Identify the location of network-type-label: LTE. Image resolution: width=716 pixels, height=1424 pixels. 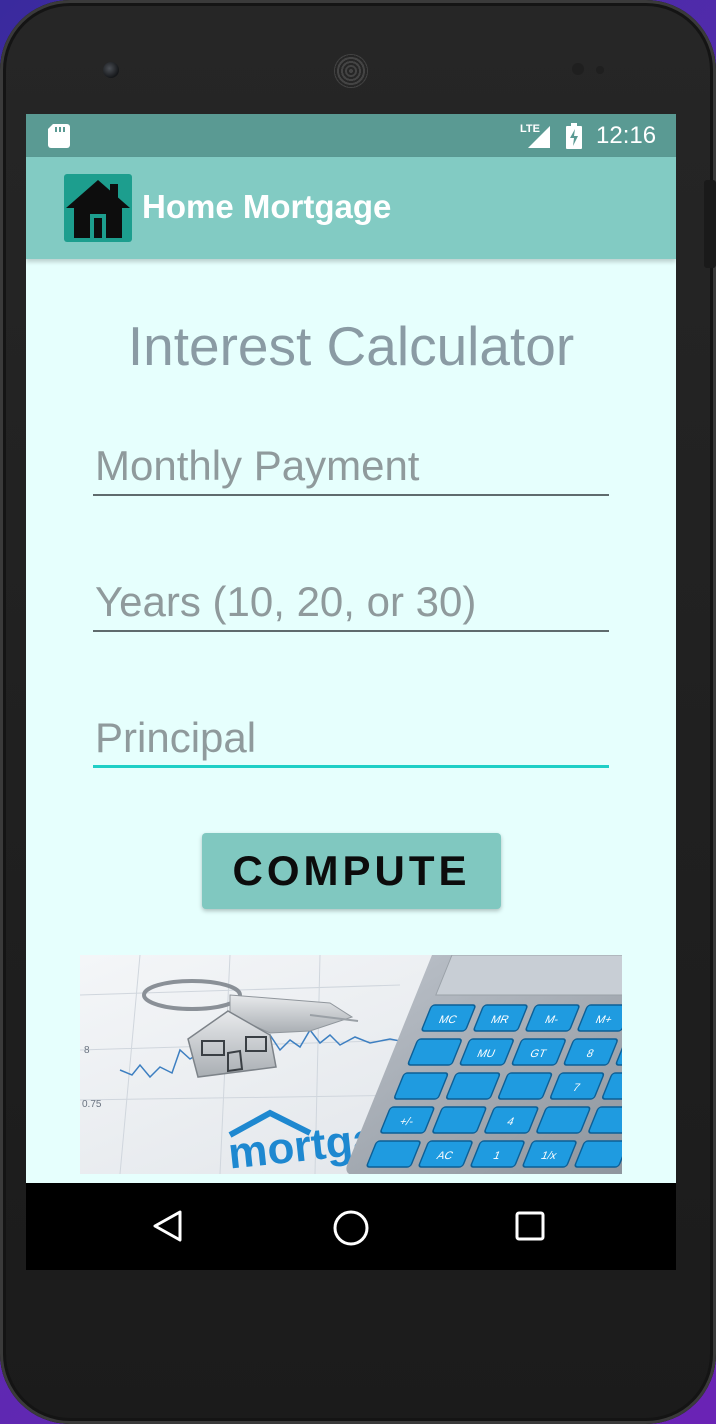
(530, 129).